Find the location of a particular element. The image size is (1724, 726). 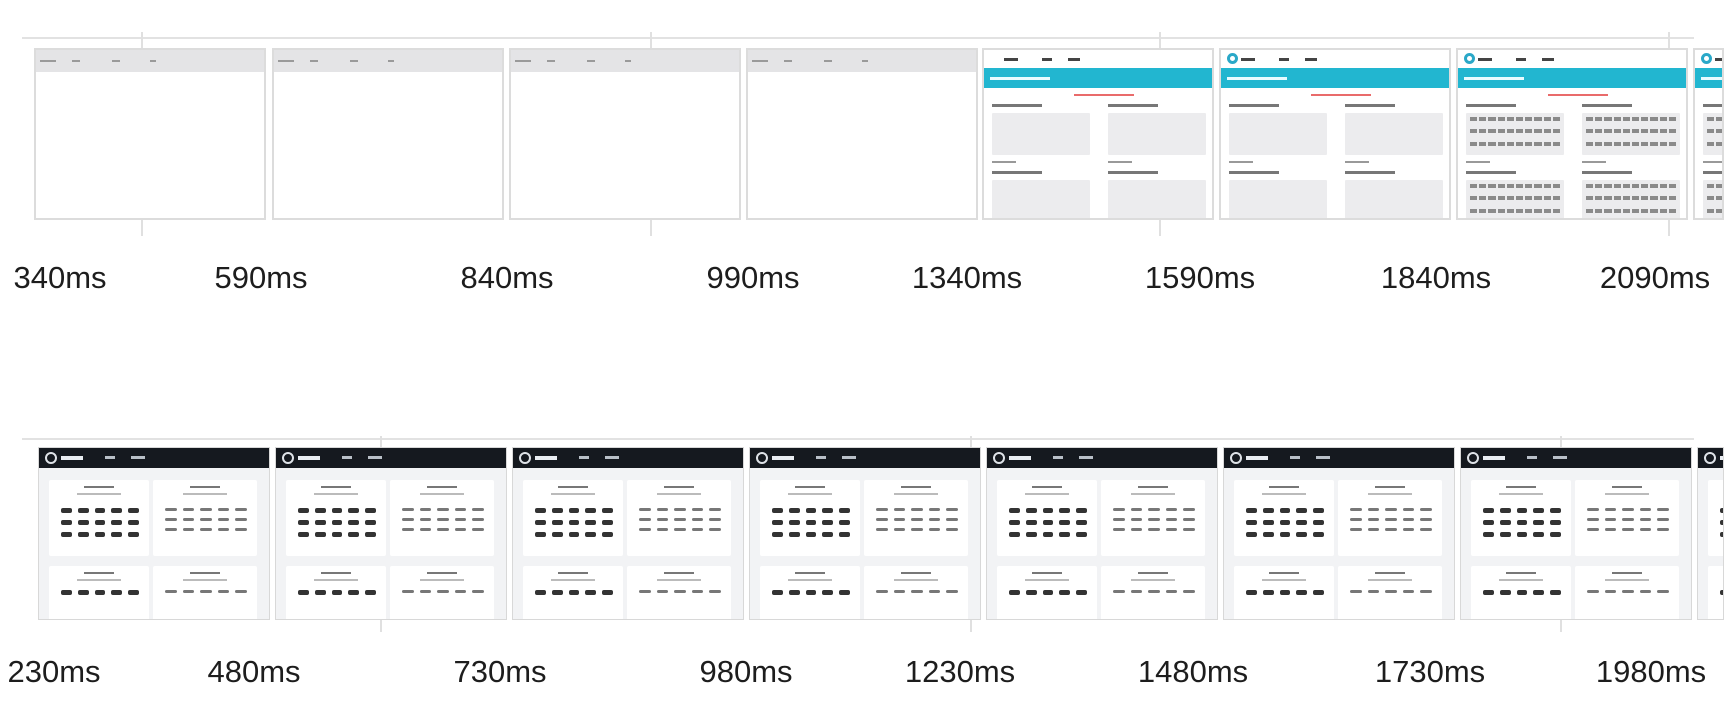

nav-link is located at coordinates (375, 457).